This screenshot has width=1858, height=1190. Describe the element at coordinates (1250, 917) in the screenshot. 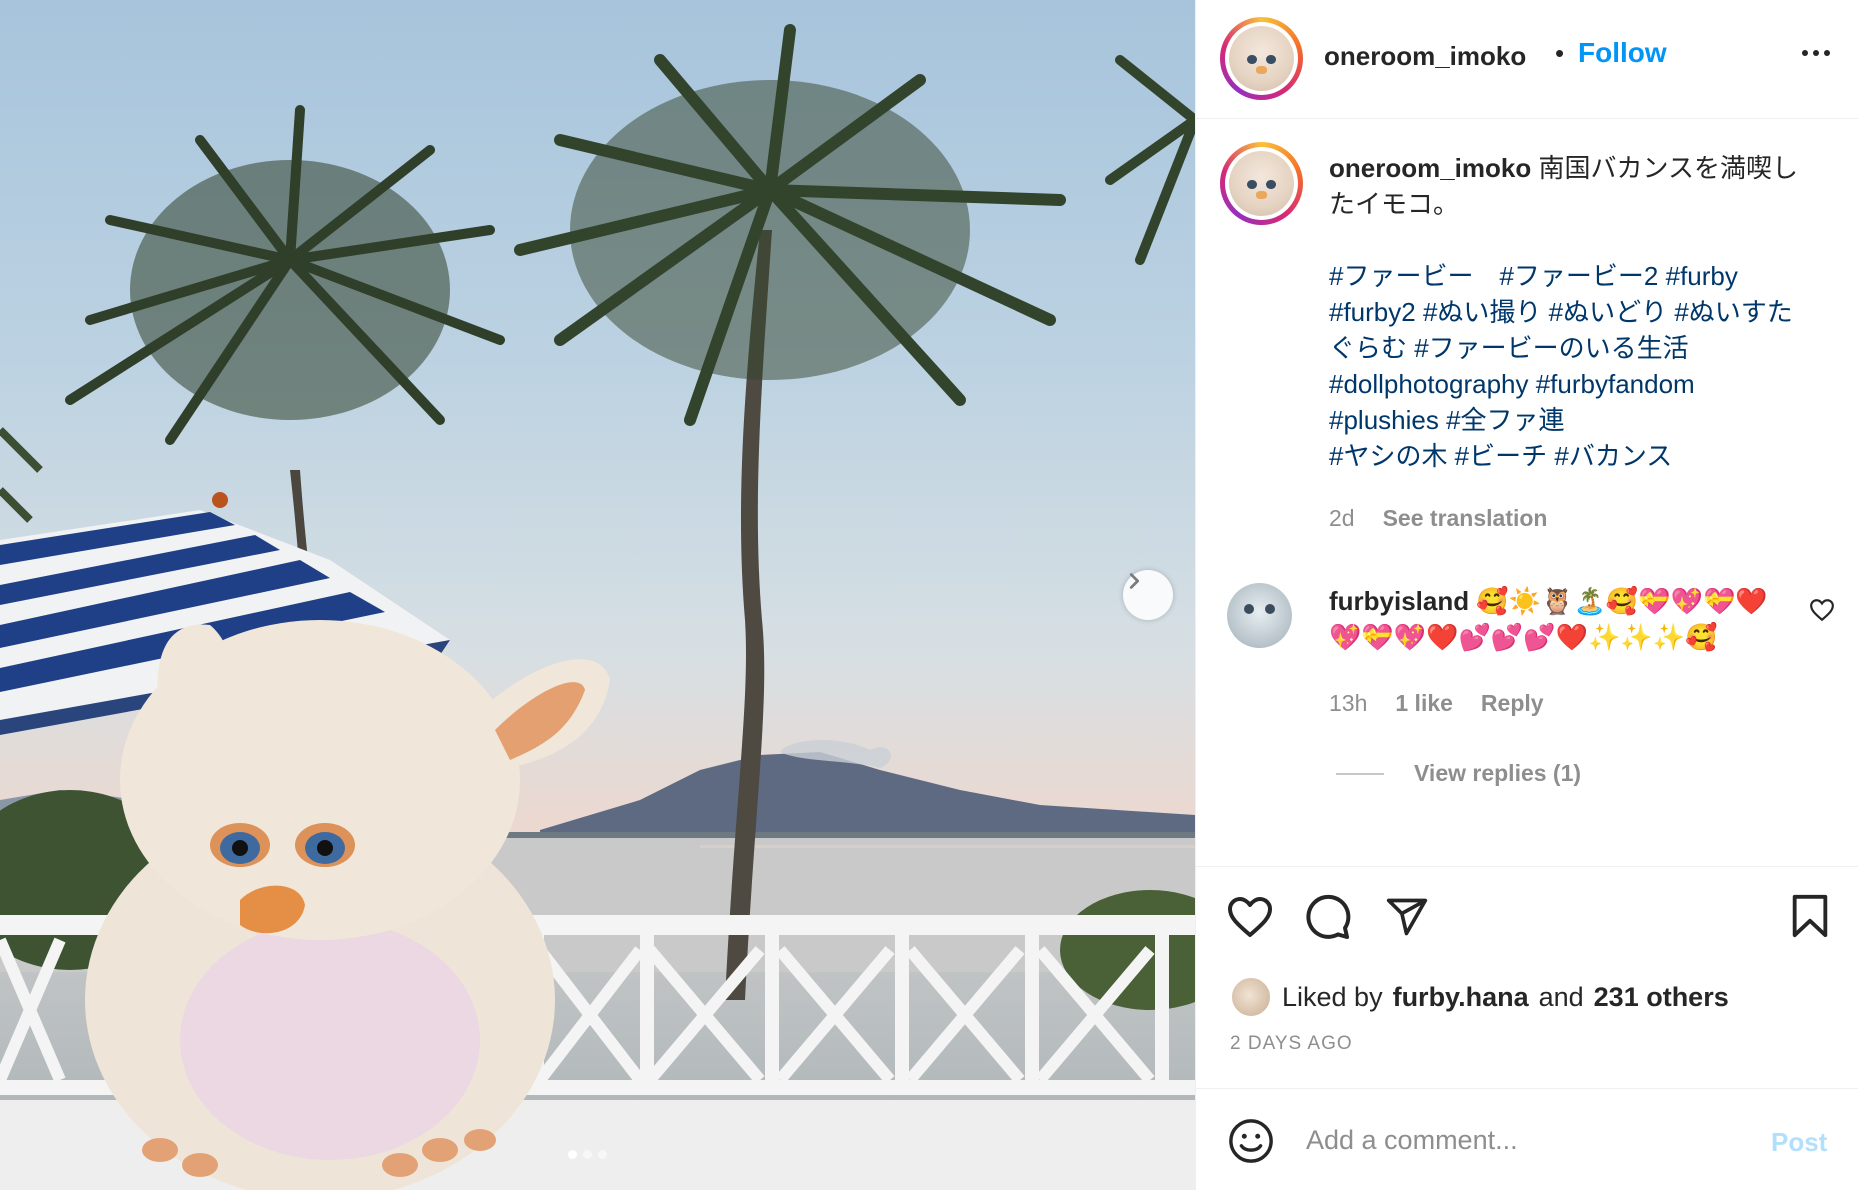

I see `heart-icon` at that location.